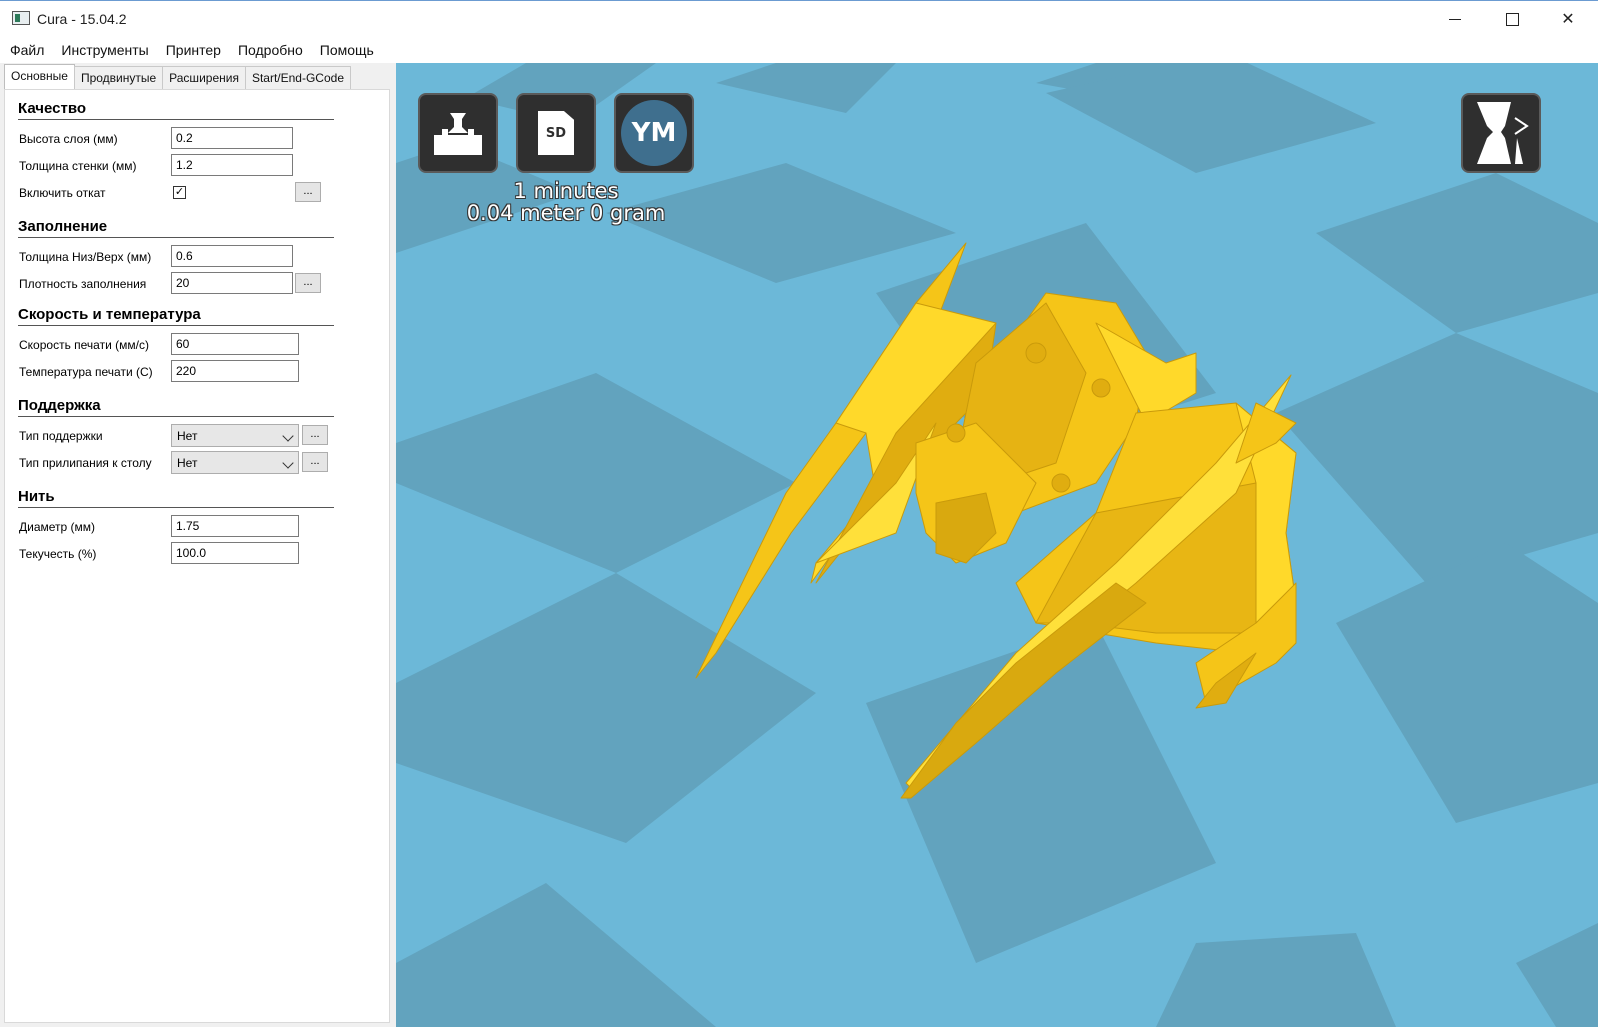  Describe the element at coordinates (799, 18) in the screenshot. I see `title-bar: Cura - 15.04.2 ✕` at that location.